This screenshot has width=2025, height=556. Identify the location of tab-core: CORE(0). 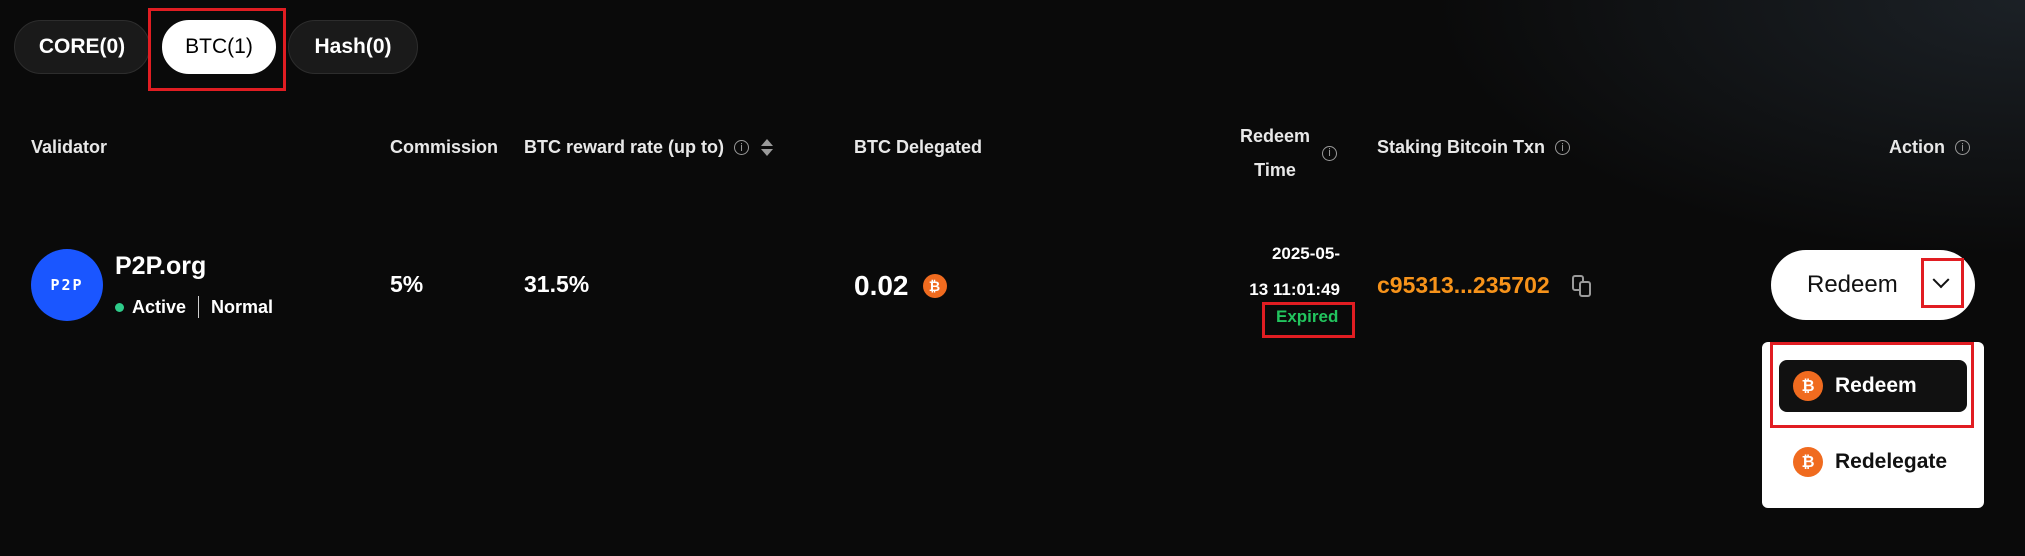
(82, 47).